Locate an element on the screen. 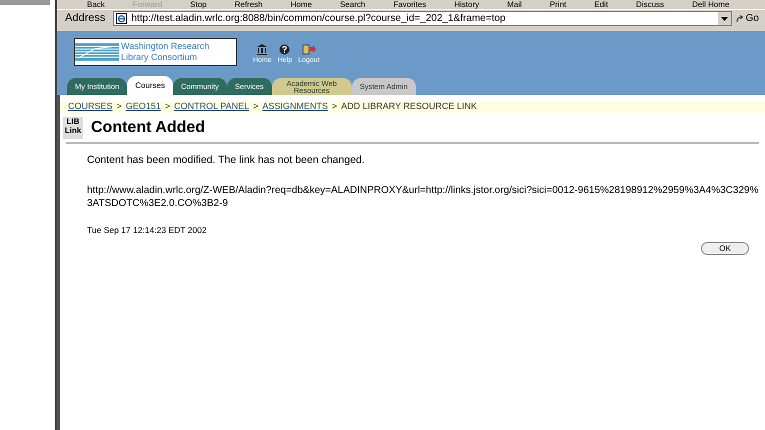 The image size is (765, 430). toolbar-button: Print is located at coordinates (558, 5).